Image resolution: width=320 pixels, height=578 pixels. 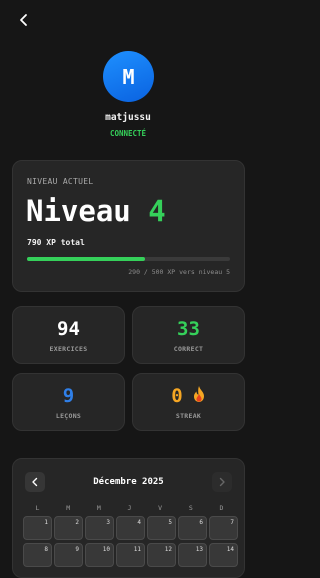 I want to click on back-button, so click(x=24, y=20).